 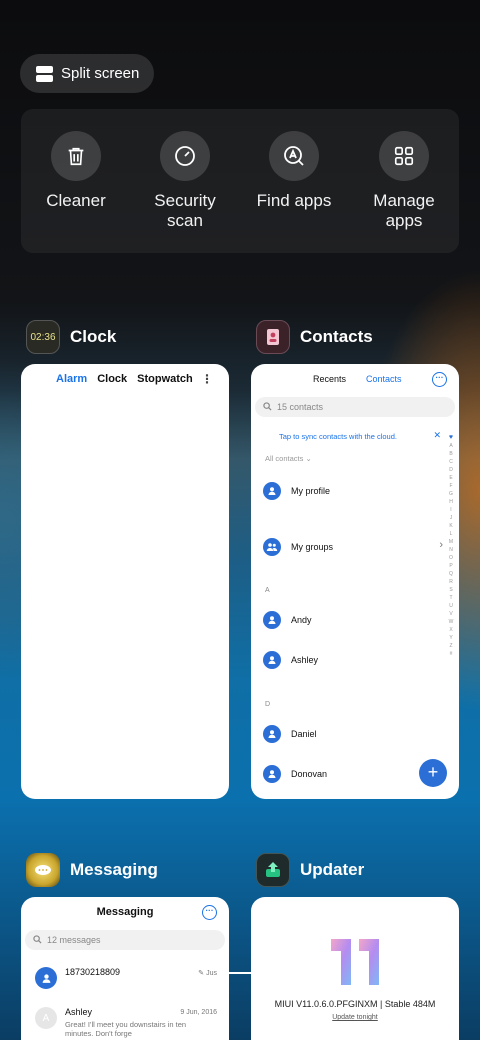 I want to click on alphabet-index-letter: R, so click(x=451, y=582).